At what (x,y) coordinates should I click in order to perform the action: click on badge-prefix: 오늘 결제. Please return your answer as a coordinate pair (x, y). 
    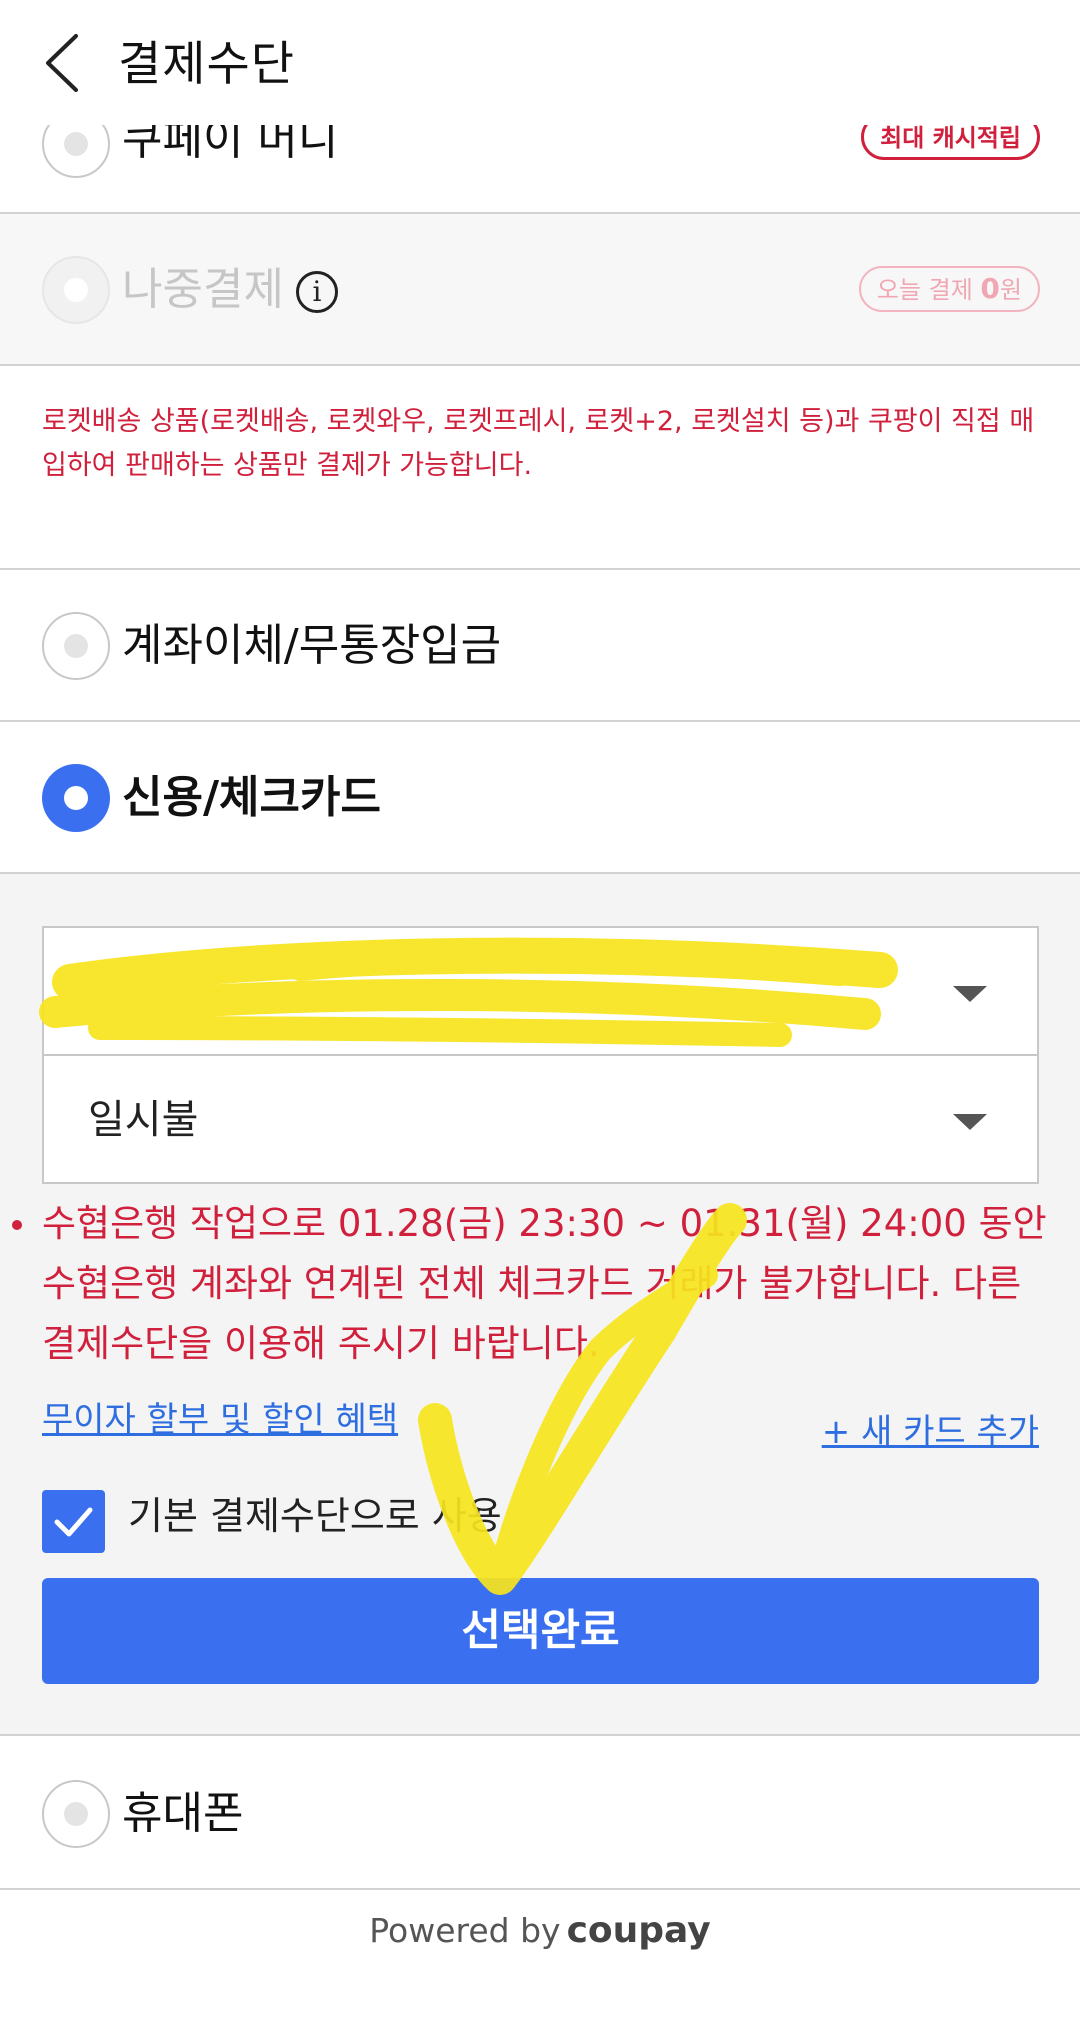
    Looking at the image, I should click on (928, 290).